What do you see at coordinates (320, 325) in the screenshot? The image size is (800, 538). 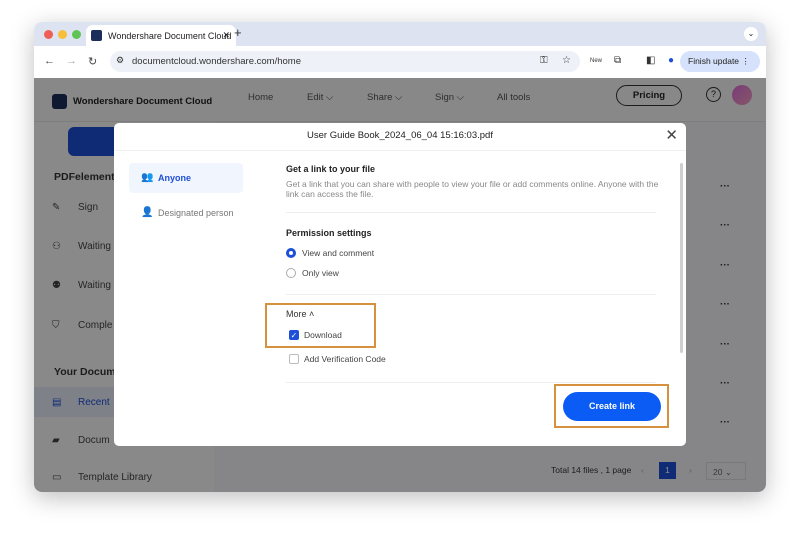 I see `highlight-box` at bounding box center [320, 325].